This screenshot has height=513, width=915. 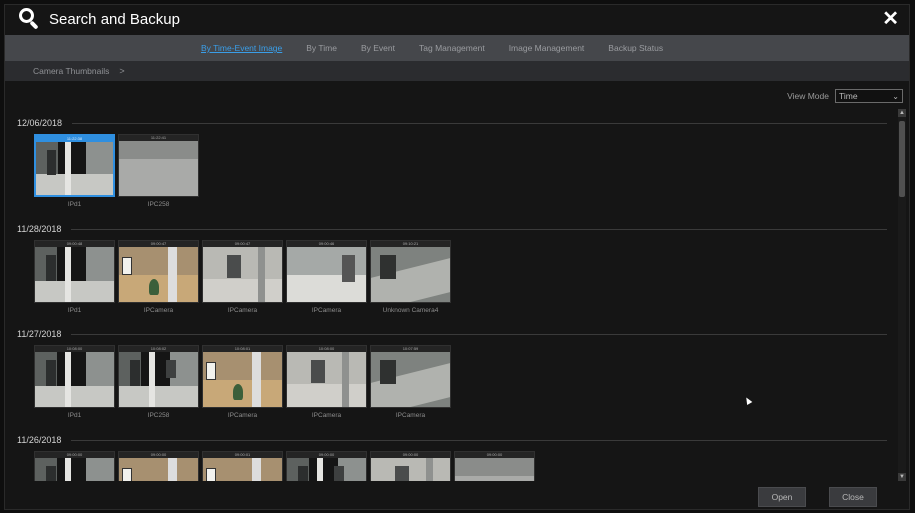 What do you see at coordinates (321, 48) in the screenshot?
I see `tab-by-time: By Time` at bounding box center [321, 48].